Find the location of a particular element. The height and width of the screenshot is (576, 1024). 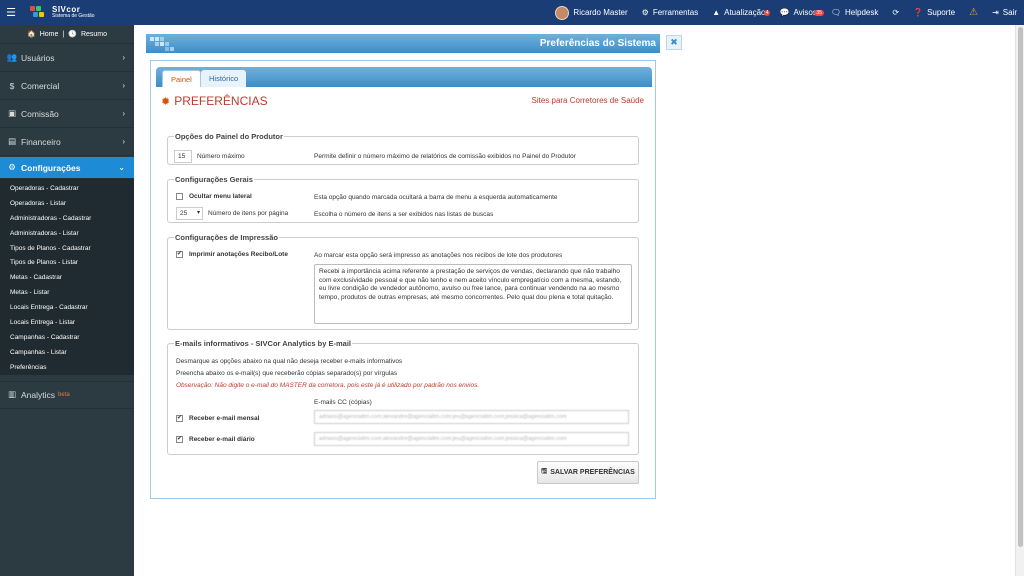

max-reports-input: 15 is located at coordinates (183, 156).